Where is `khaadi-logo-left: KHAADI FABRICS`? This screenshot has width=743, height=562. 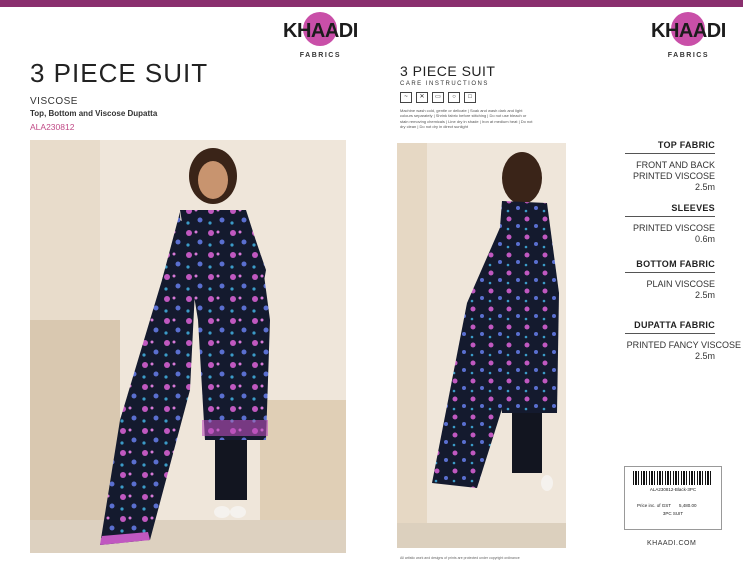 khaadi-logo-left: KHAADI FABRICS is located at coordinates (320, 35).